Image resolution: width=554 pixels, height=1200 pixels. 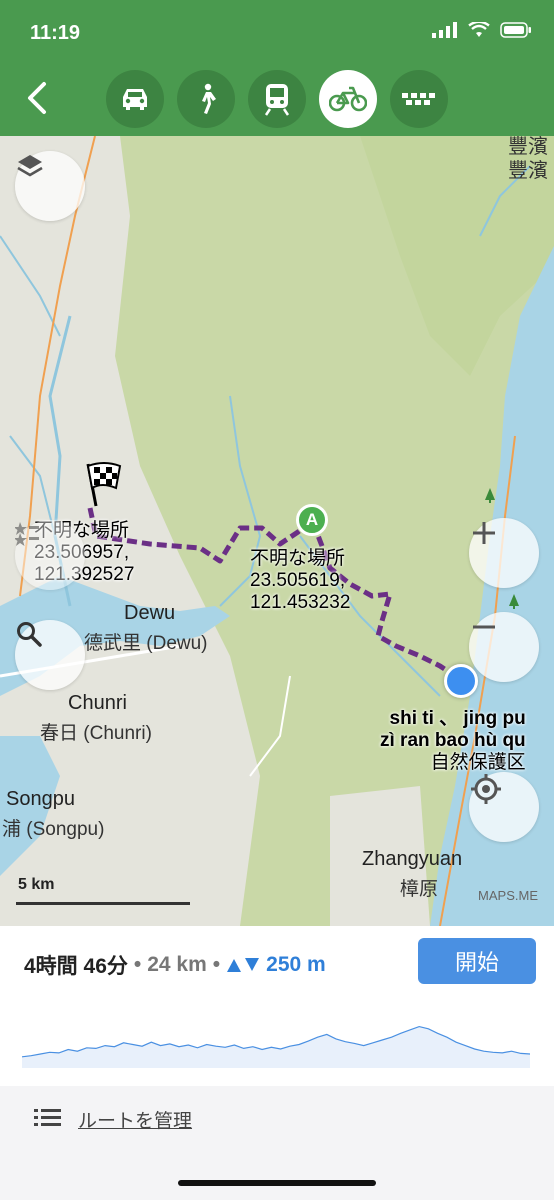 What do you see at coordinates (412, 859) in the screenshot?
I see `map-label-zhangyuan-en: Zhangyuan` at bounding box center [412, 859].